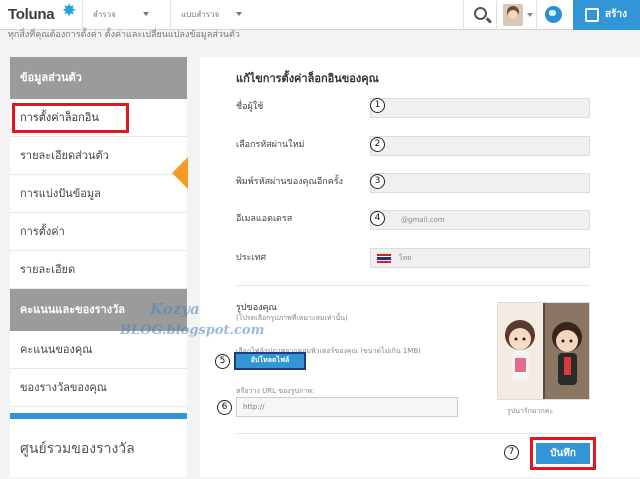 The image size is (640, 479). I want to click on new-password-label: เลือกรหัสผ่านใหม่, so click(270, 145).